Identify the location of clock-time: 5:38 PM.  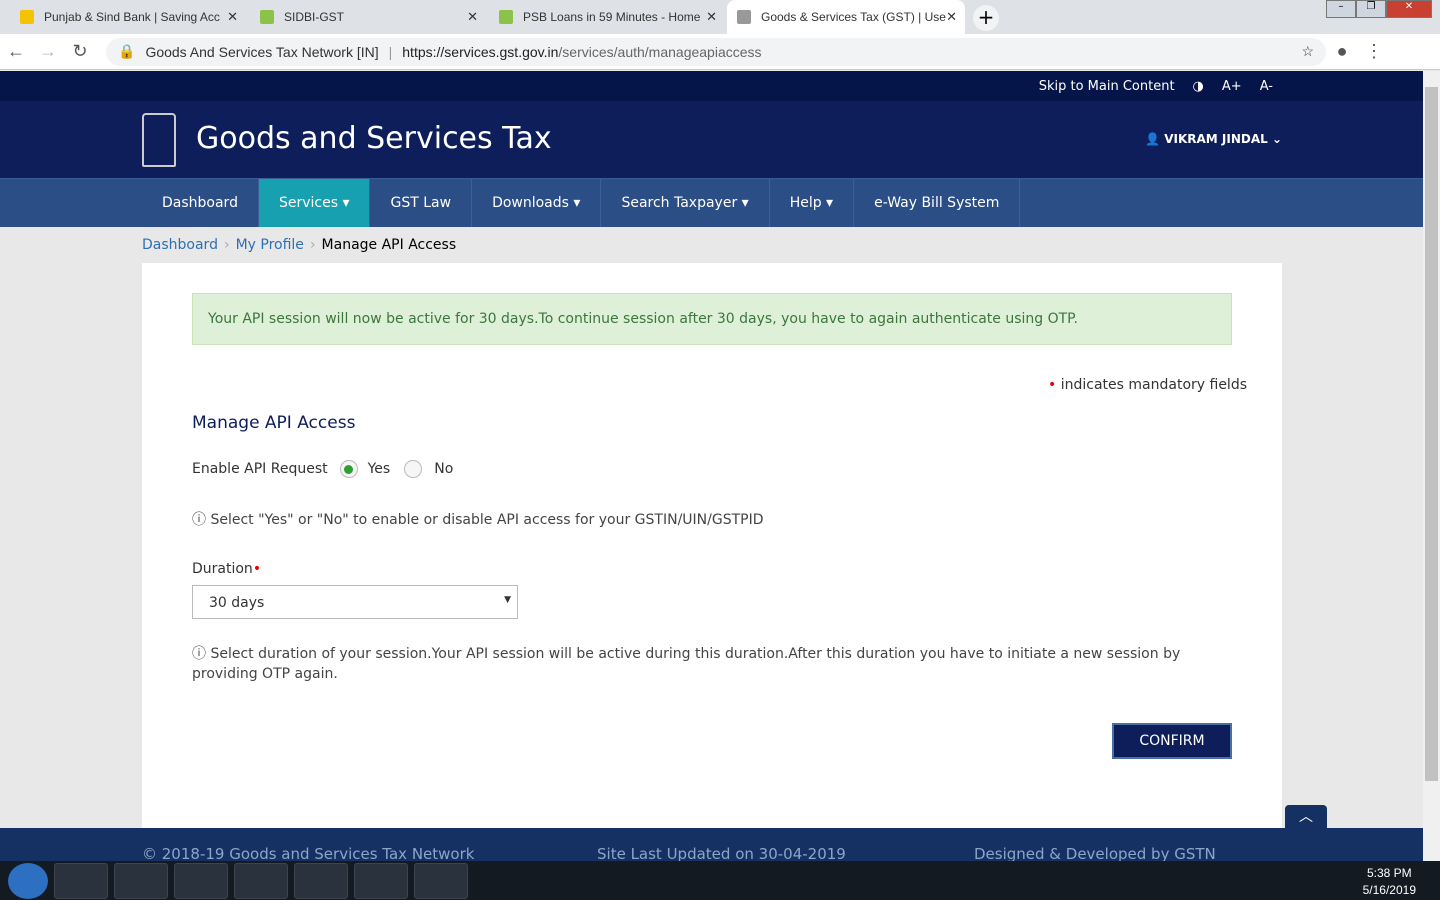
(1389, 873).